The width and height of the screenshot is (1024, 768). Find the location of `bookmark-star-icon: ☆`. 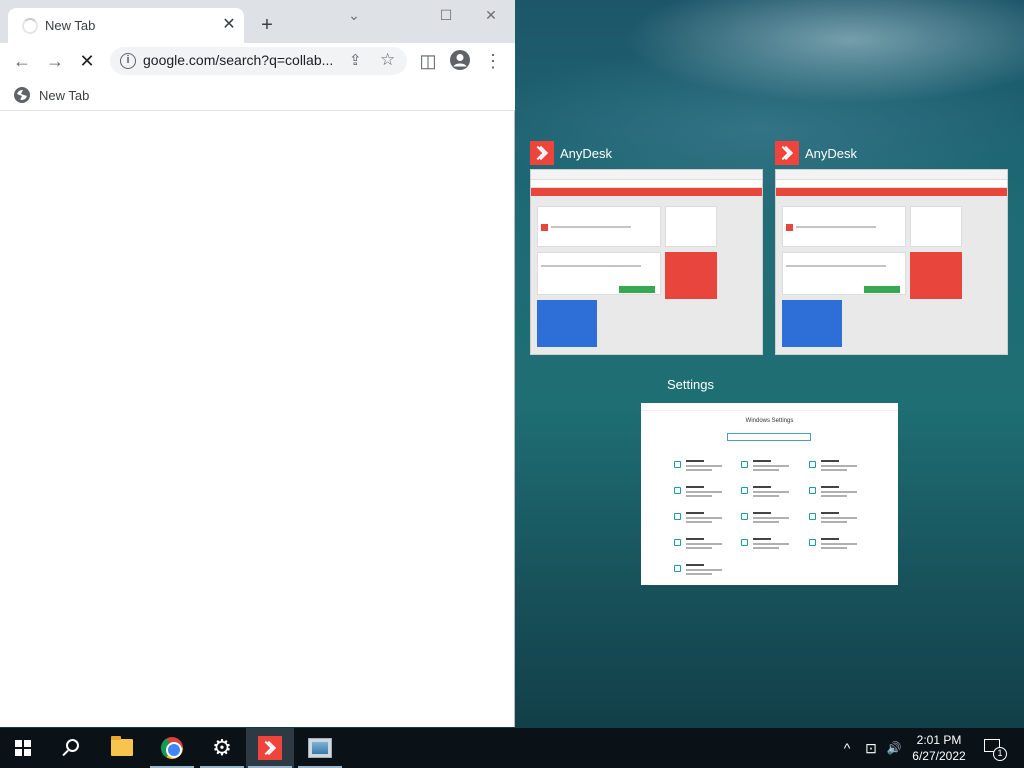

bookmark-star-icon: ☆ is located at coordinates (387, 60).